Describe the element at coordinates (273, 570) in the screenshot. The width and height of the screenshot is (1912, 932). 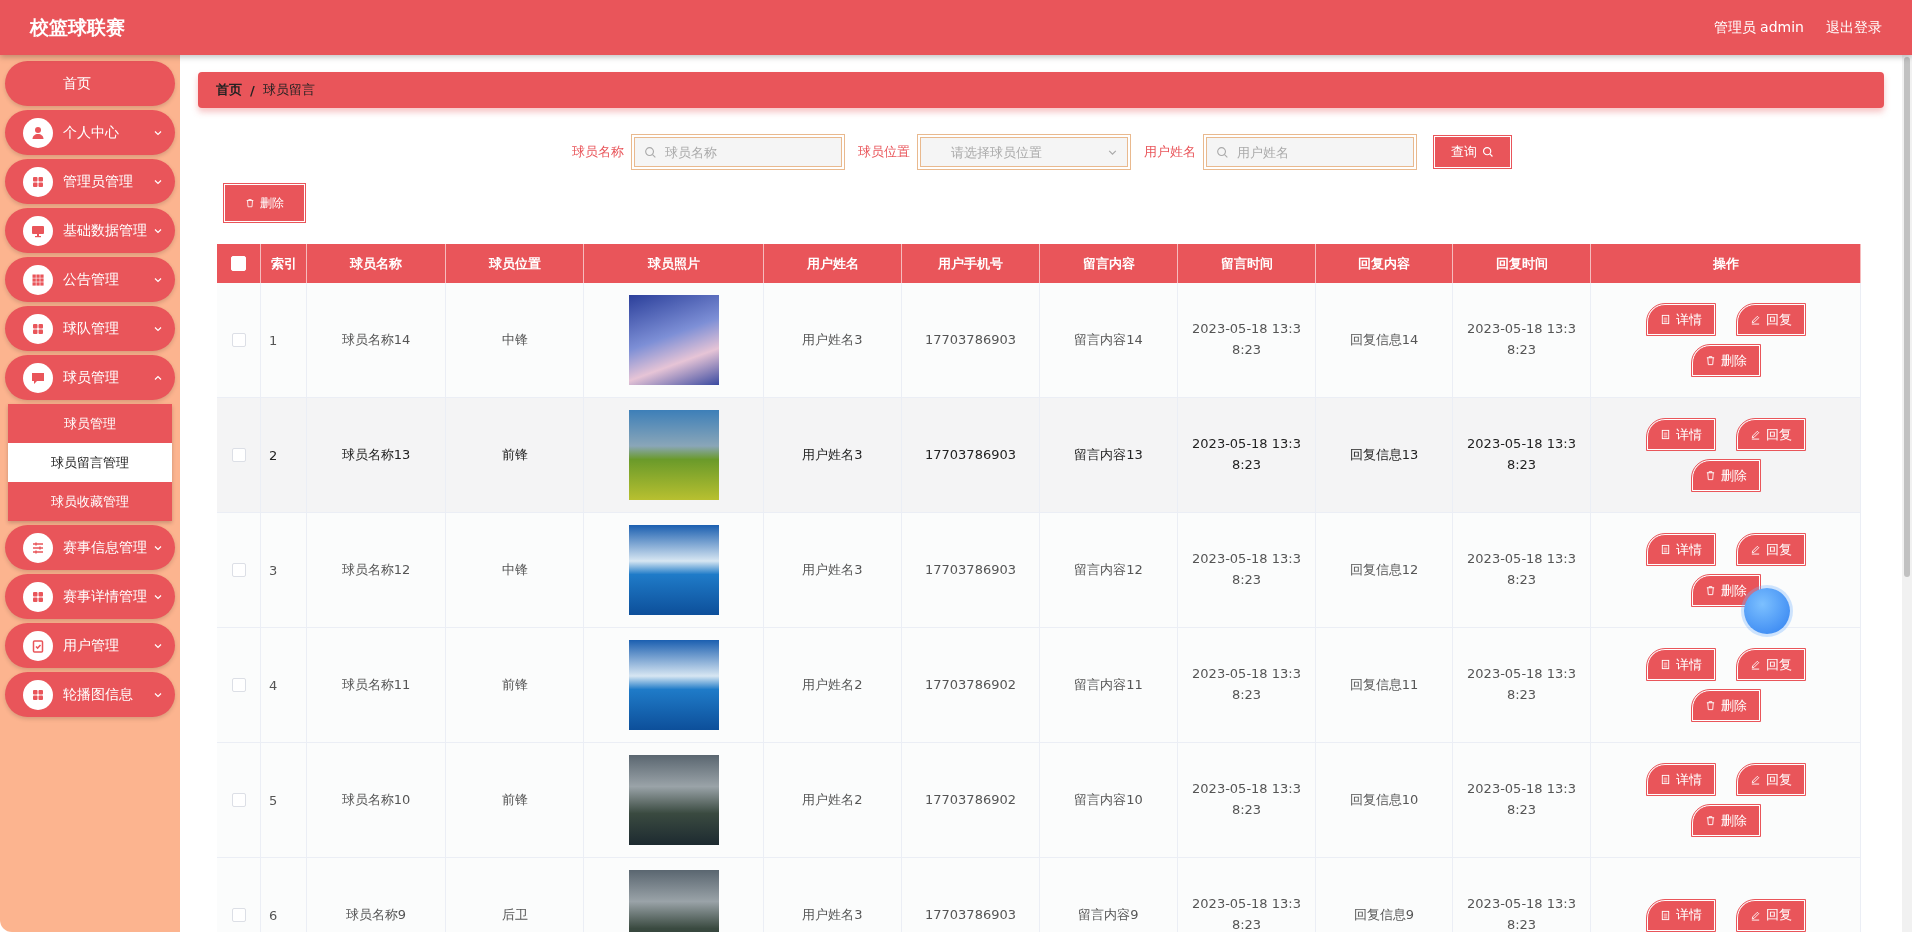
I see `table-cell: 3` at that location.